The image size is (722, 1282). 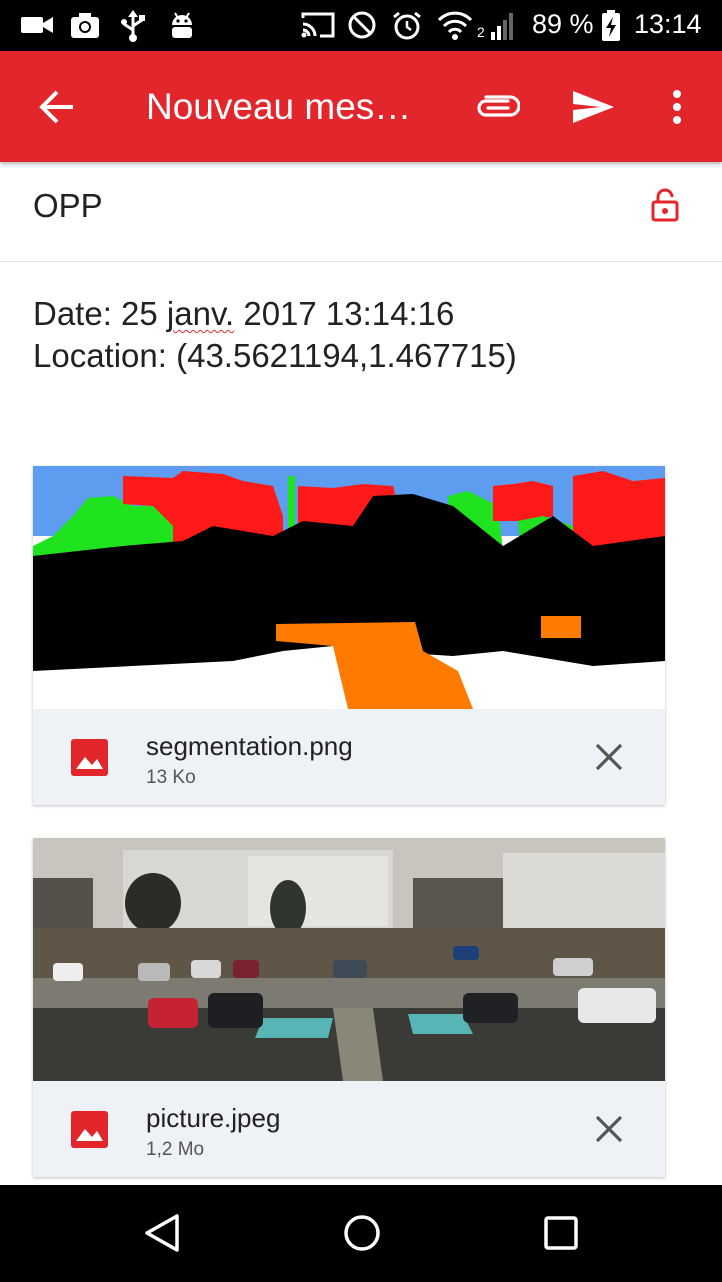 I want to click on attachment-name: picture.jpeg, so click(x=213, y=1118).